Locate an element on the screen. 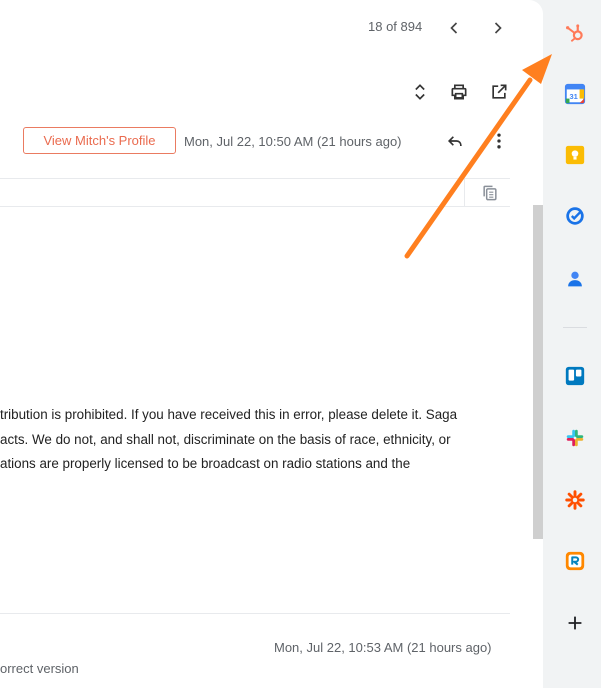 The width and height of the screenshot is (601, 688). expand-all-button is located at coordinates (420, 92).